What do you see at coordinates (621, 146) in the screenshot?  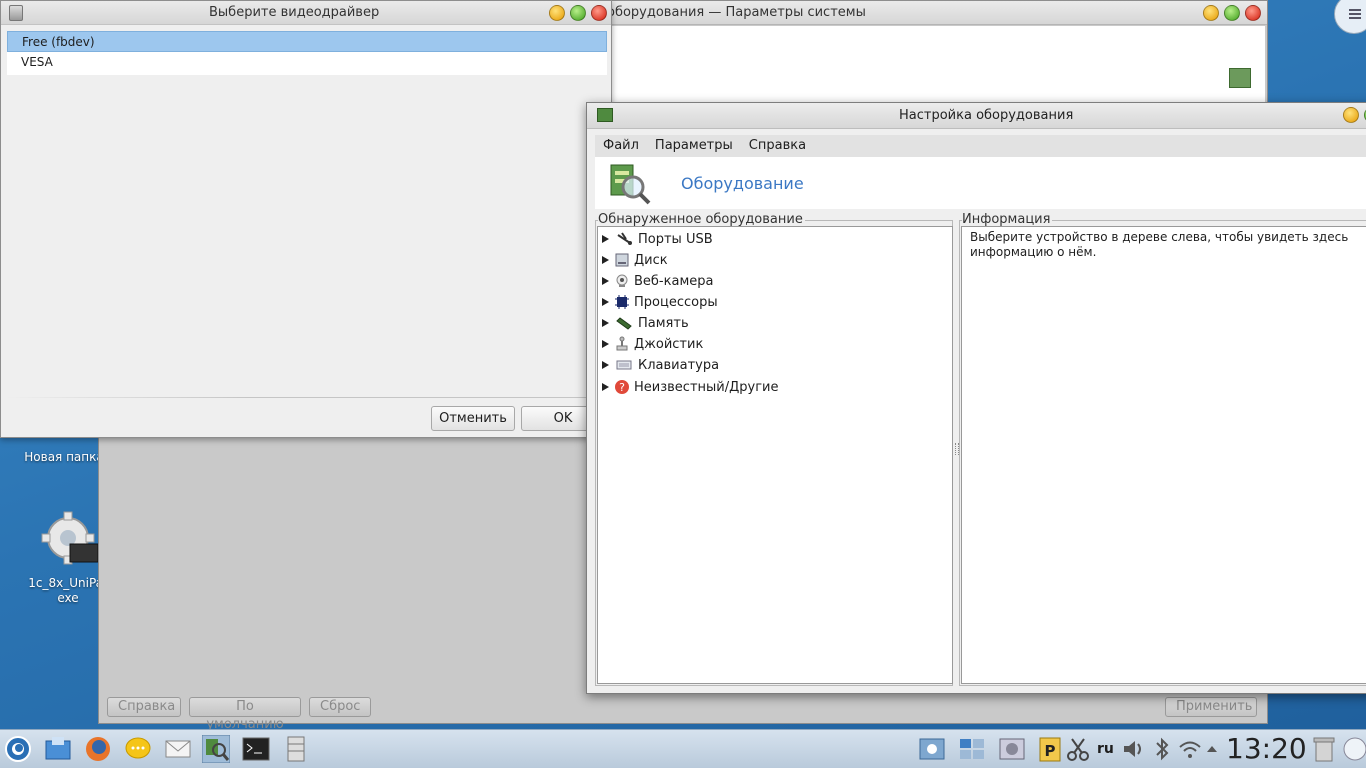 I see `menu-file: Файл` at bounding box center [621, 146].